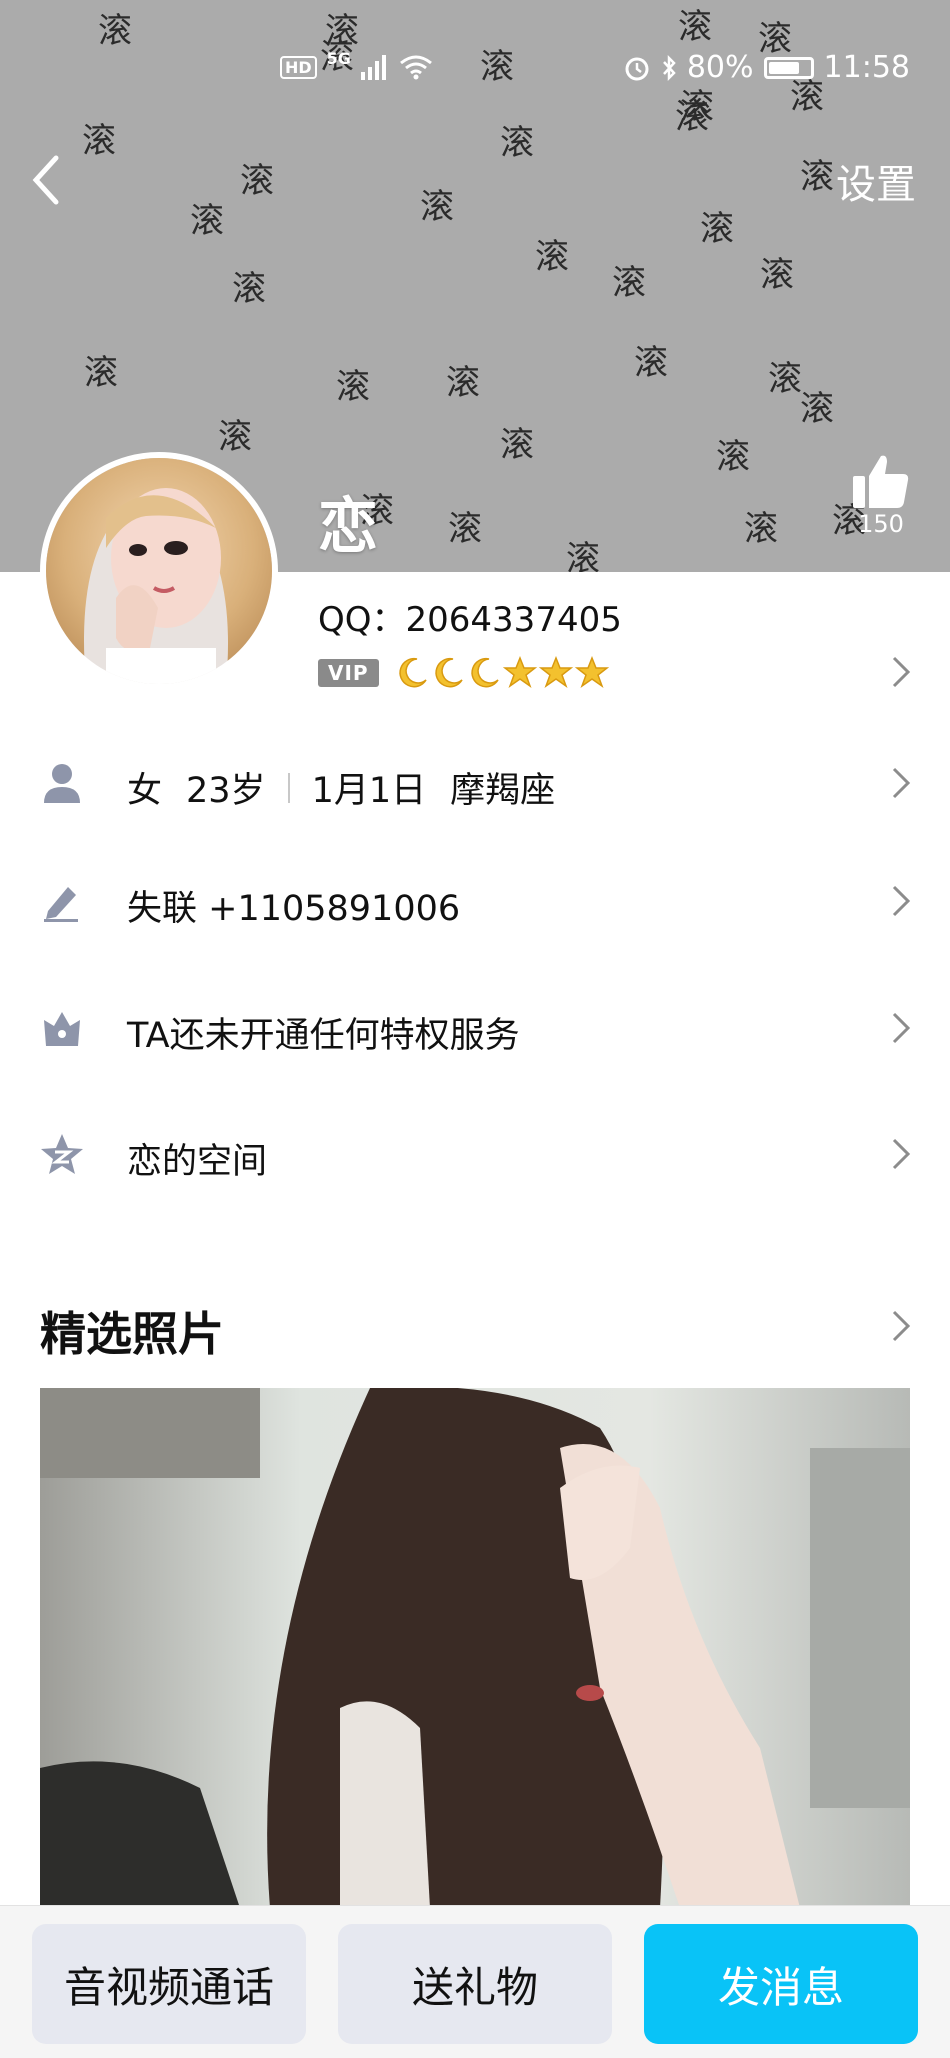 The height and width of the screenshot is (2058, 950). What do you see at coordinates (470, 620) in the screenshot?
I see `qq-id: QQ：2064337405` at bounding box center [470, 620].